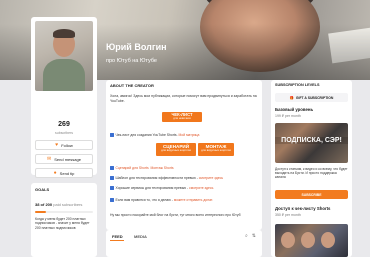 Image resolution: width=370 pixels, height=257 pixels. Describe the element at coordinates (303, 208) in the screenshot. I see `level-2-title: Доступ к чек-листу Shorts` at that location.